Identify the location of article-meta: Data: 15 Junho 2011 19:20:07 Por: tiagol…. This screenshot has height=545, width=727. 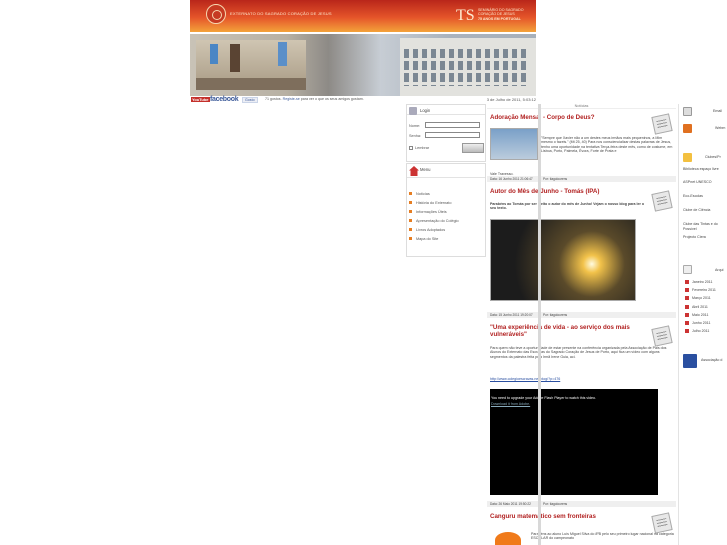
(581, 315).